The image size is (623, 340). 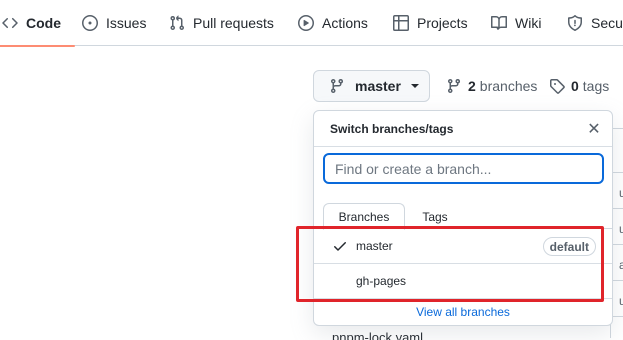 What do you see at coordinates (345, 23) in the screenshot?
I see `tab-actions-label: Actions` at bounding box center [345, 23].